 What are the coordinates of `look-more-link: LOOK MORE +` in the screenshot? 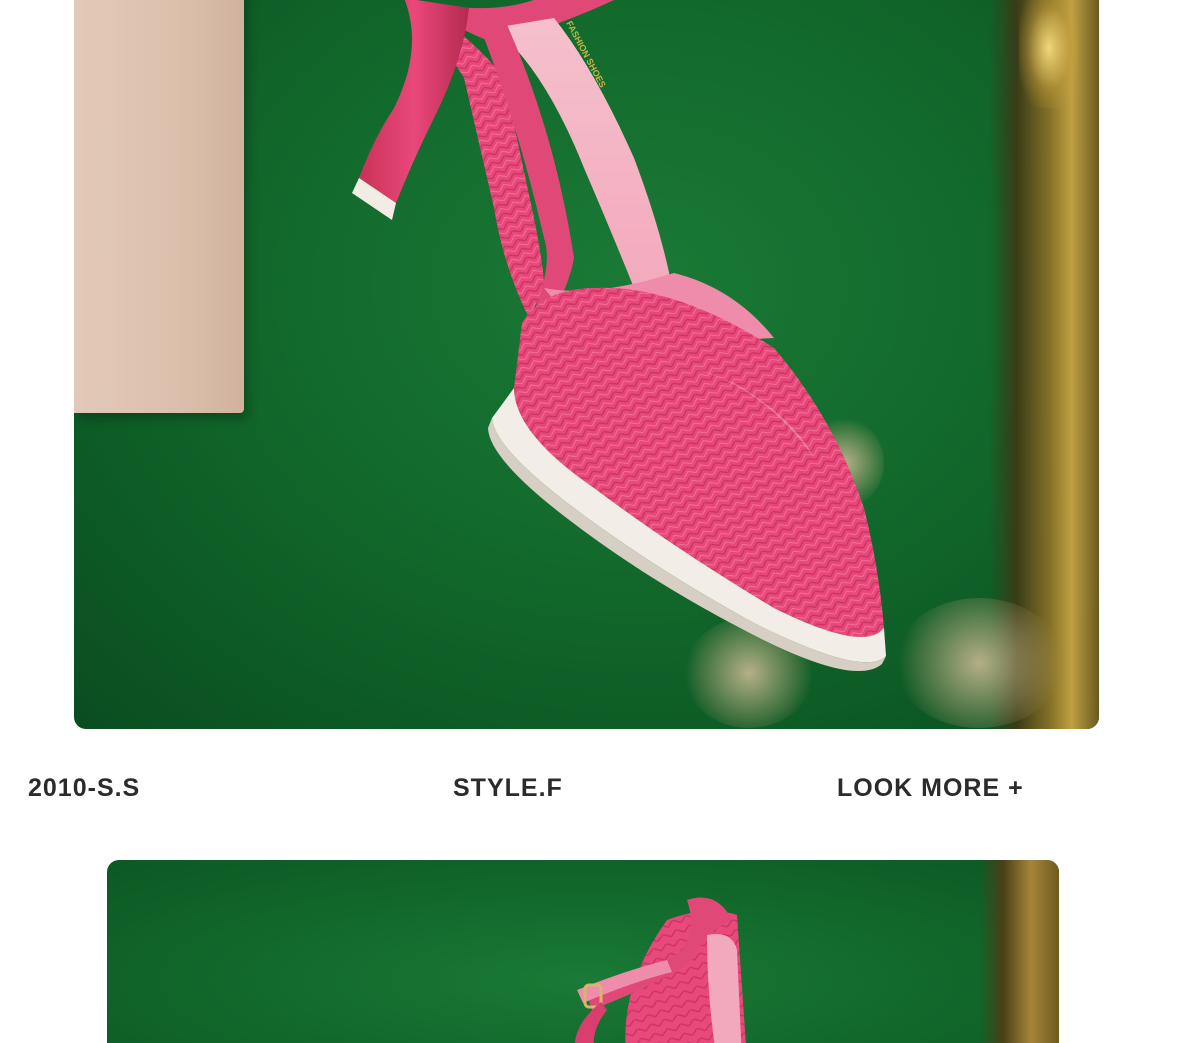 It's located at (930, 788).